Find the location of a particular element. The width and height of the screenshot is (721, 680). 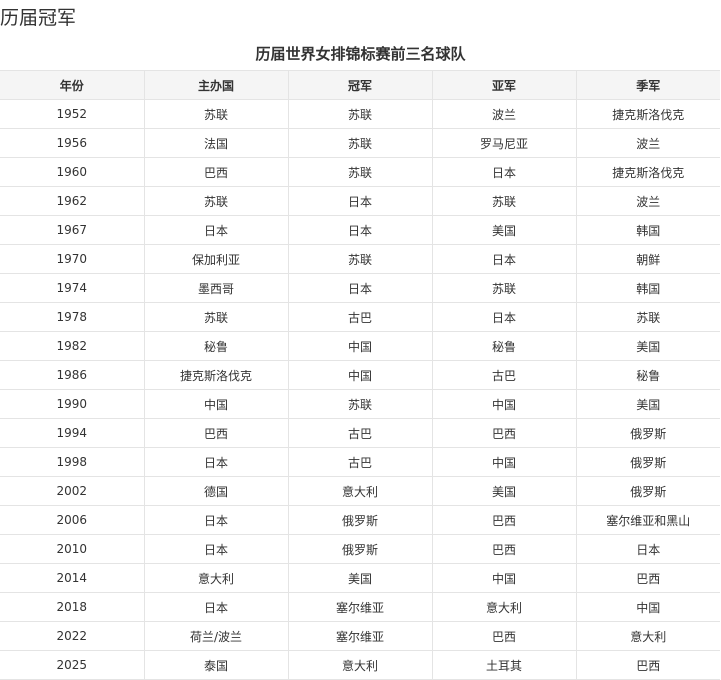

host-cell: 荷兰/波兰 is located at coordinates (216, 636).